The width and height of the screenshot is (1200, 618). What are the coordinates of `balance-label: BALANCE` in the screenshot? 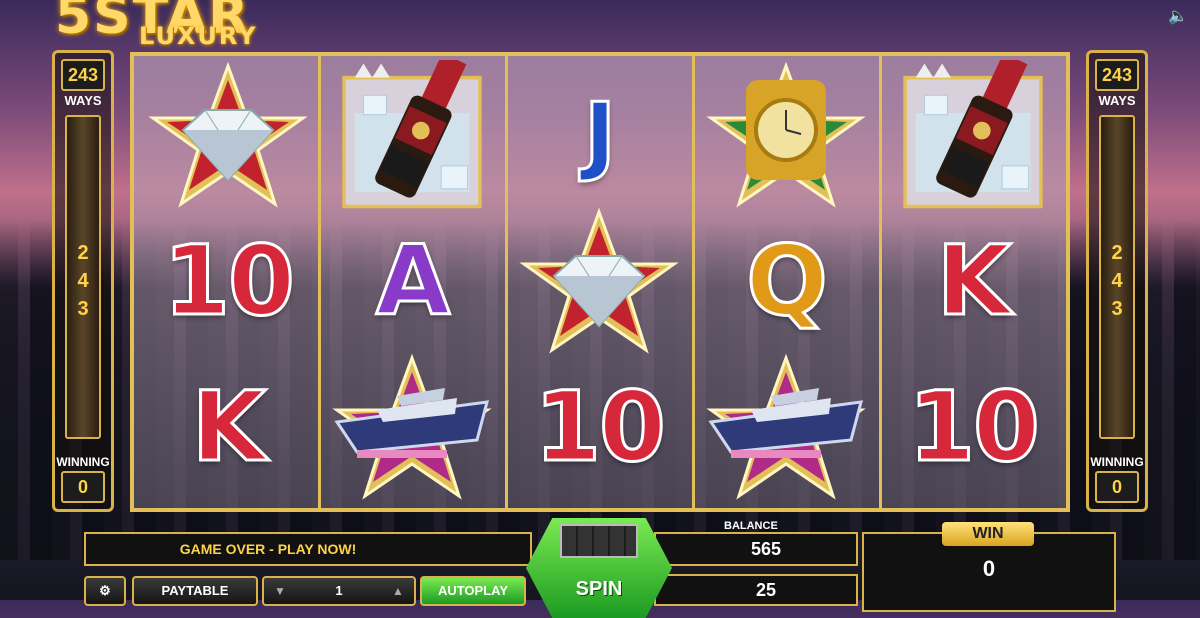 It's located at (751, 526).